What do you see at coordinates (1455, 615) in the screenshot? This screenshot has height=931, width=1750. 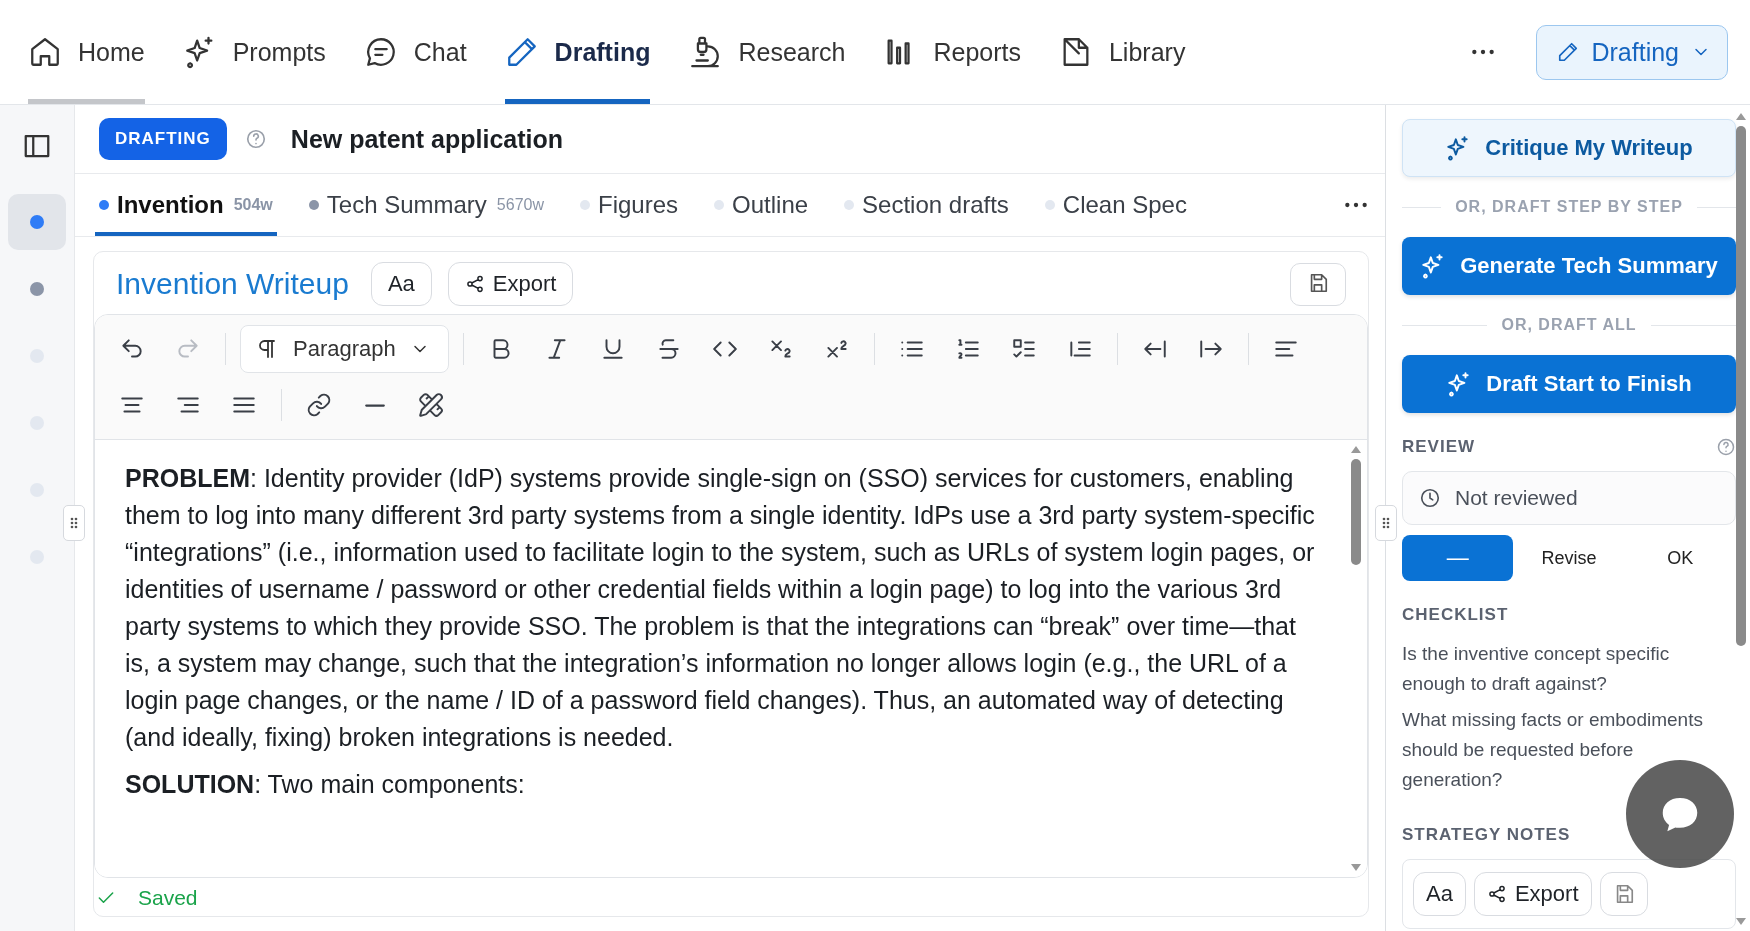 I see `section-heading: CHECKLIST` at bounding box center [1455, 615].